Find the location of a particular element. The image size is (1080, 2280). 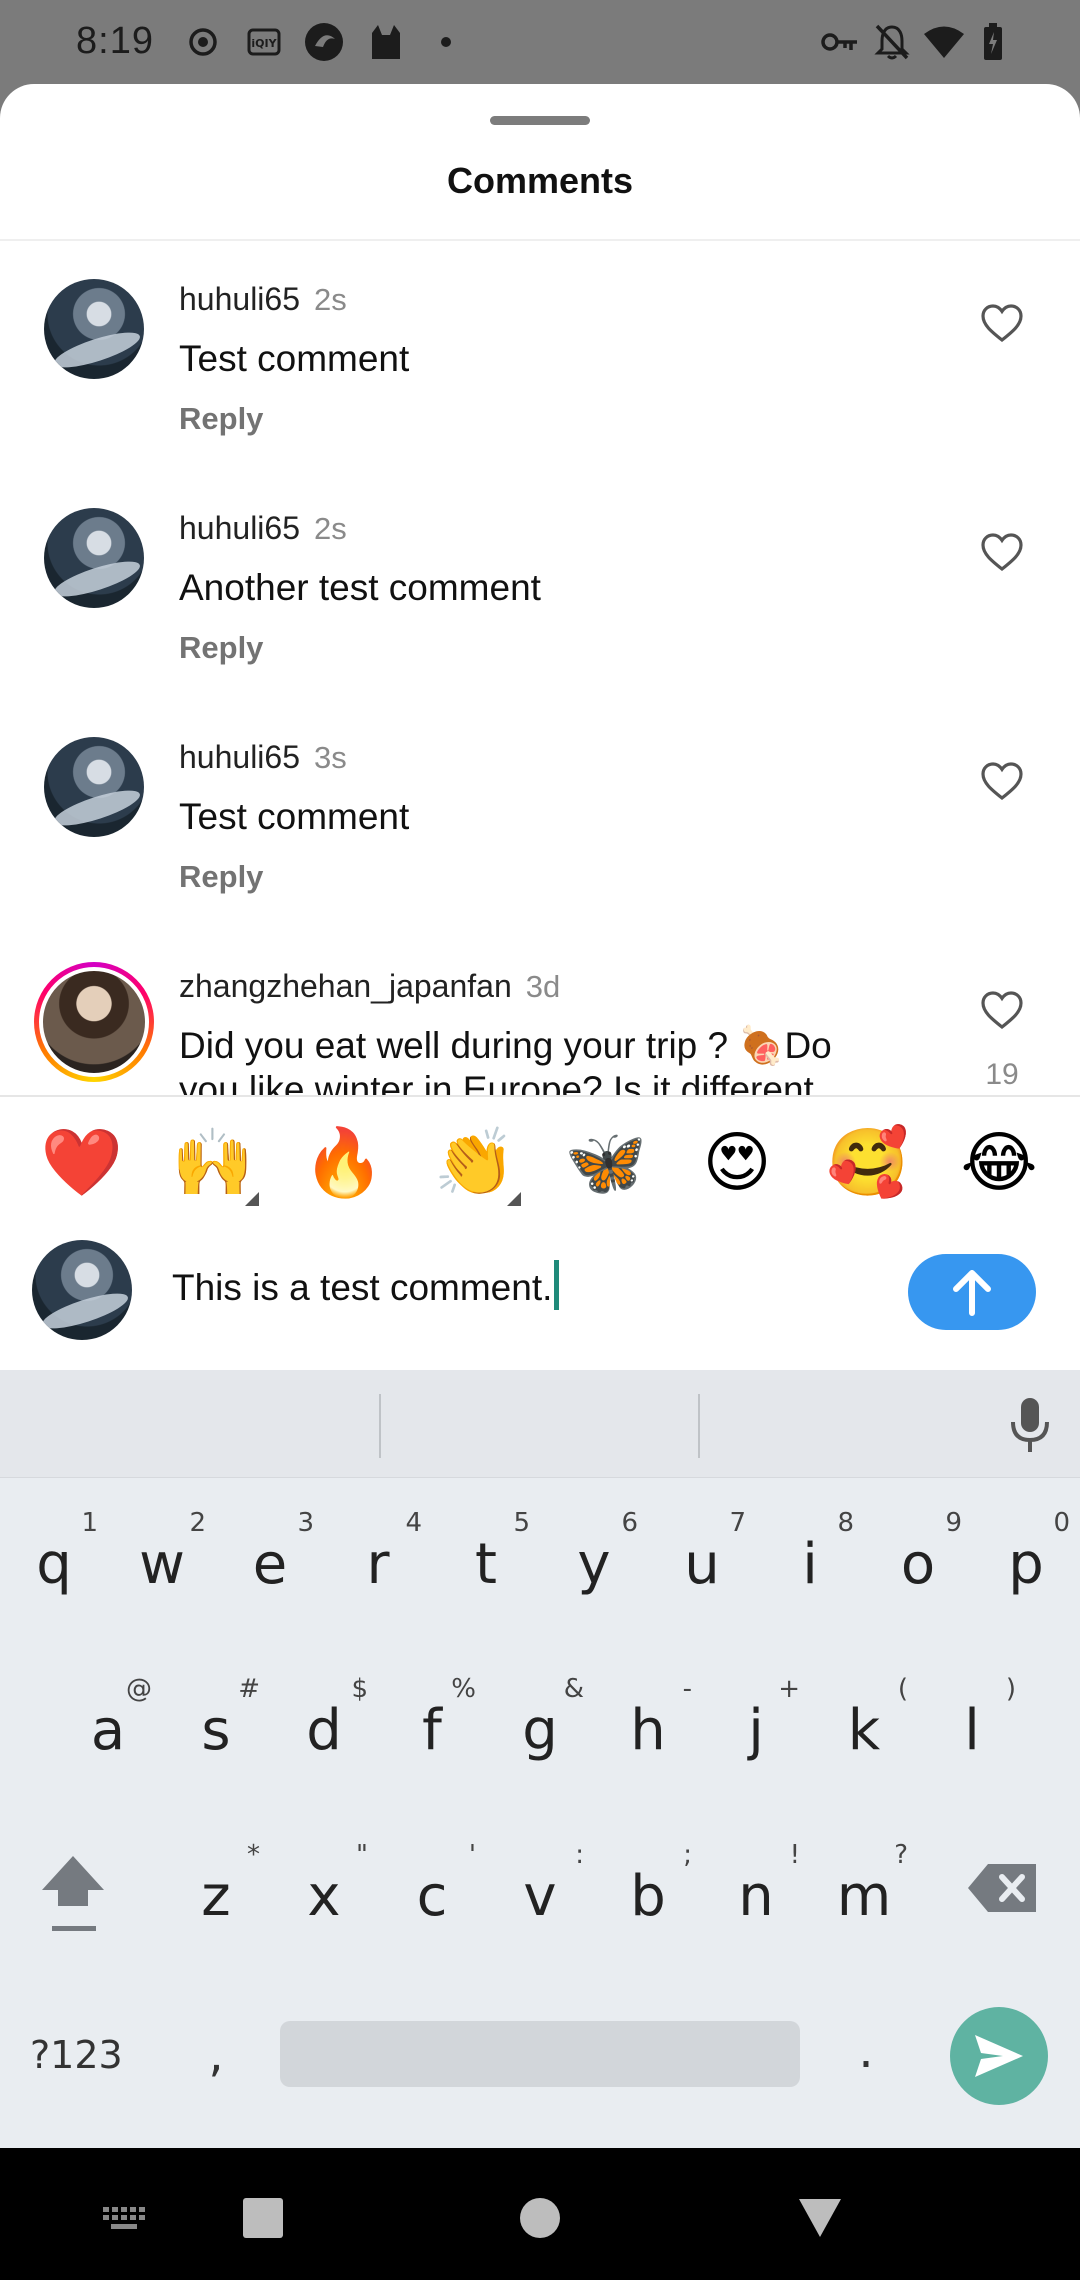

key-c: ' c is located at coordinates (432, 1883).